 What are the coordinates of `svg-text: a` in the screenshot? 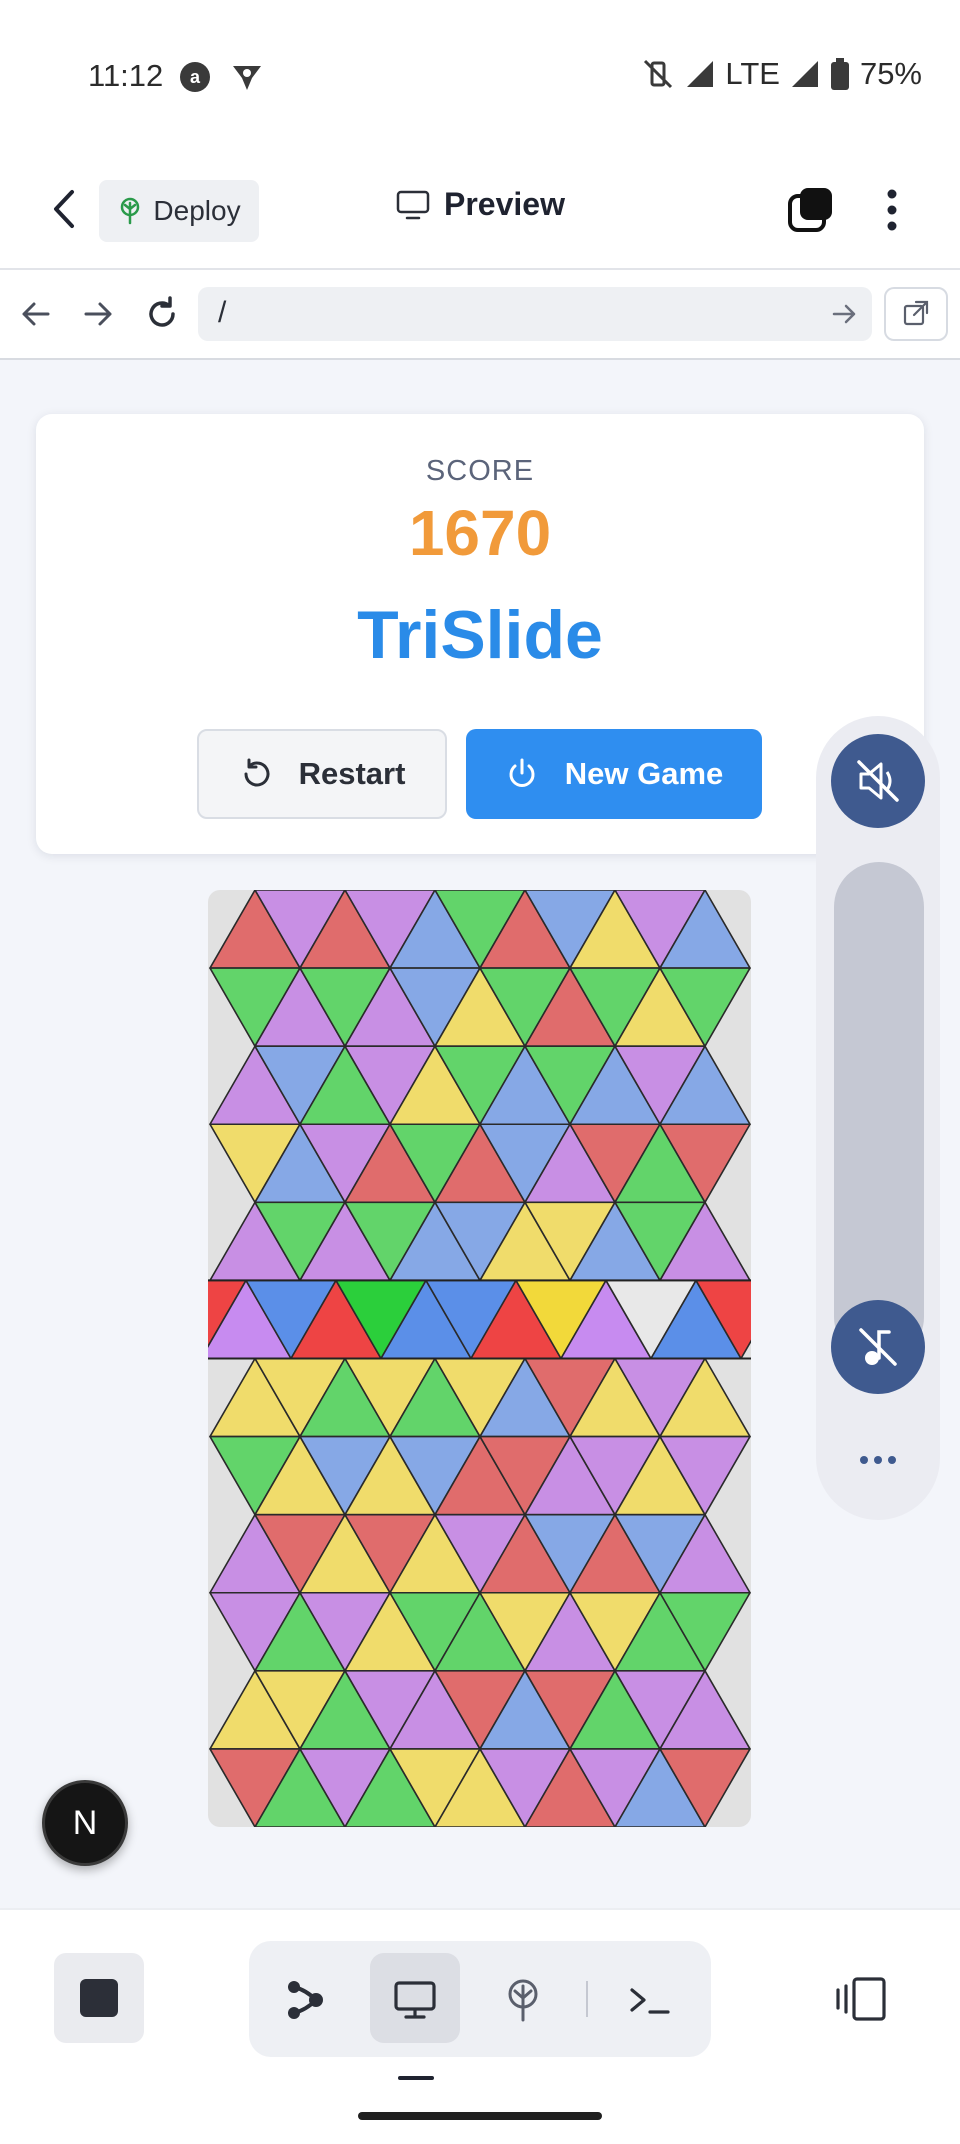 It's located at (195, 77).